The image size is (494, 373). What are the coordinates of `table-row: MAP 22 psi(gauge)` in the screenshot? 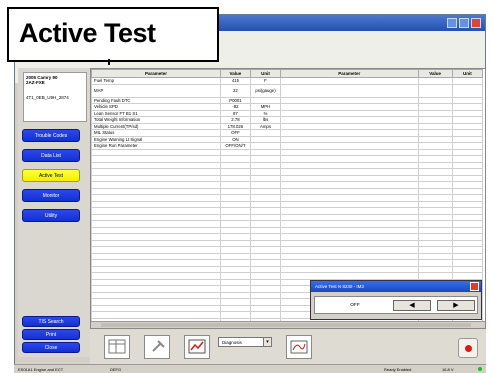 It's located at (287, 90).